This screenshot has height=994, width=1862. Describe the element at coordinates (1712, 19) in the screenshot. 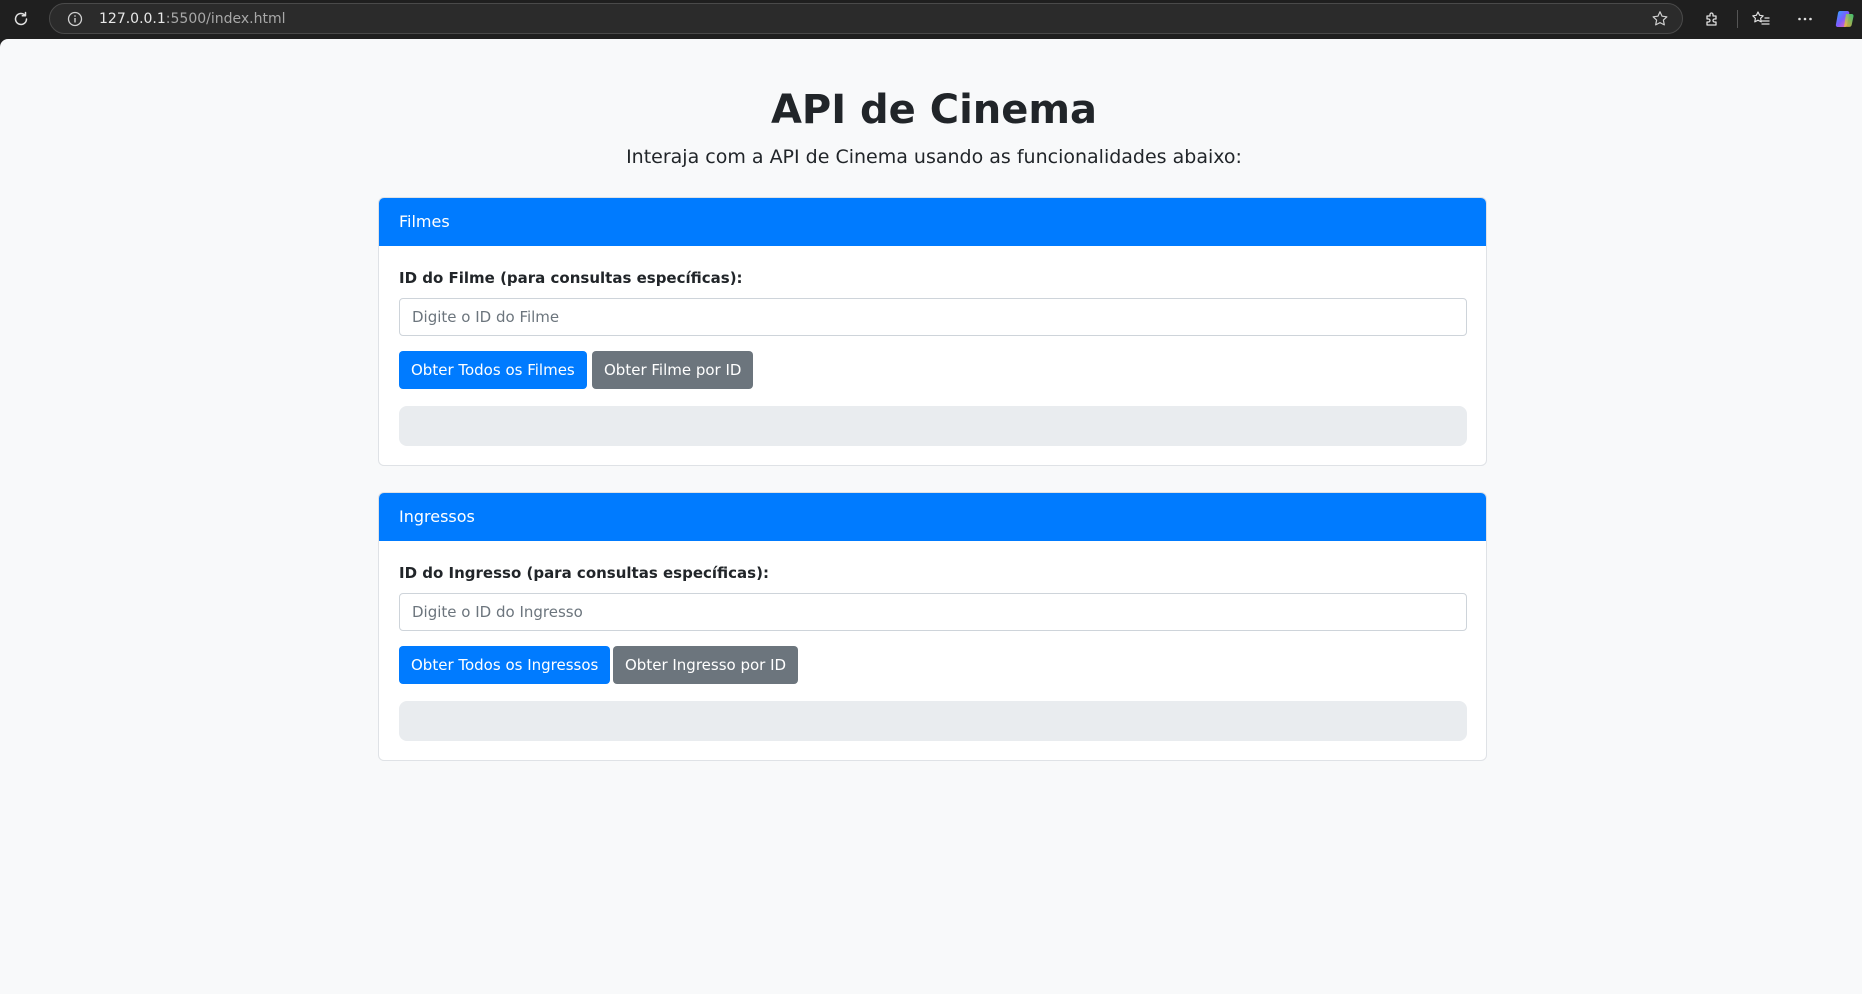

I see `extensions-icon` at that location.